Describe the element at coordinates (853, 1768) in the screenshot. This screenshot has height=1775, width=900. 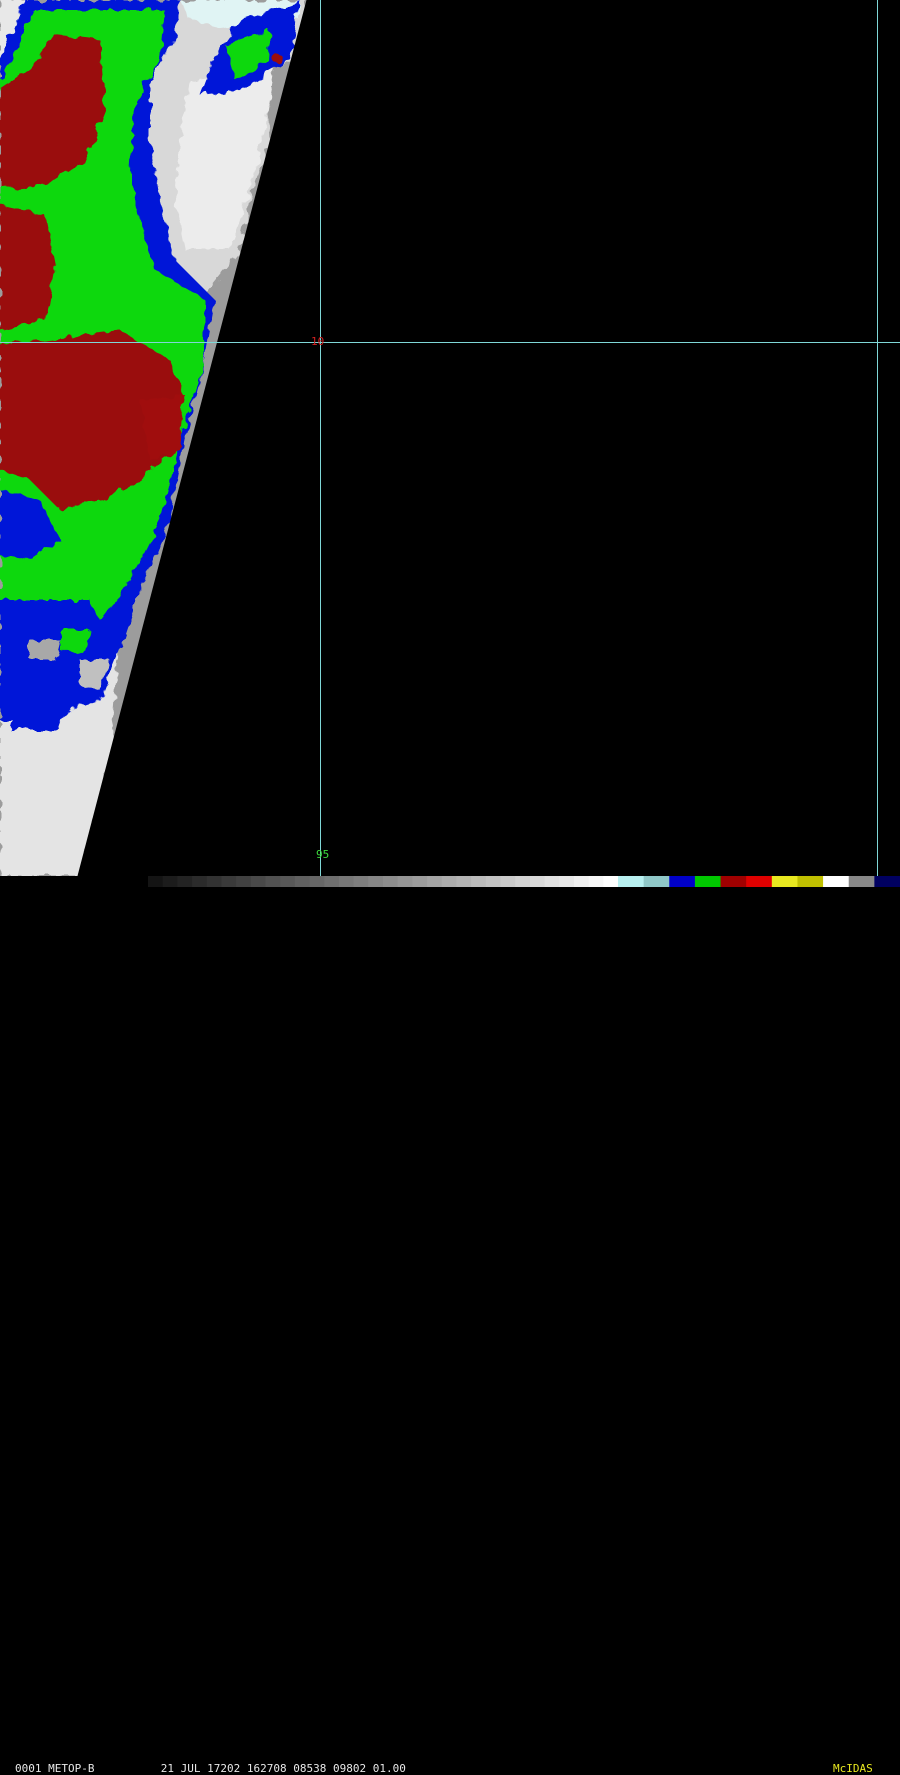
I see `software-label: McIDAS` at that location.